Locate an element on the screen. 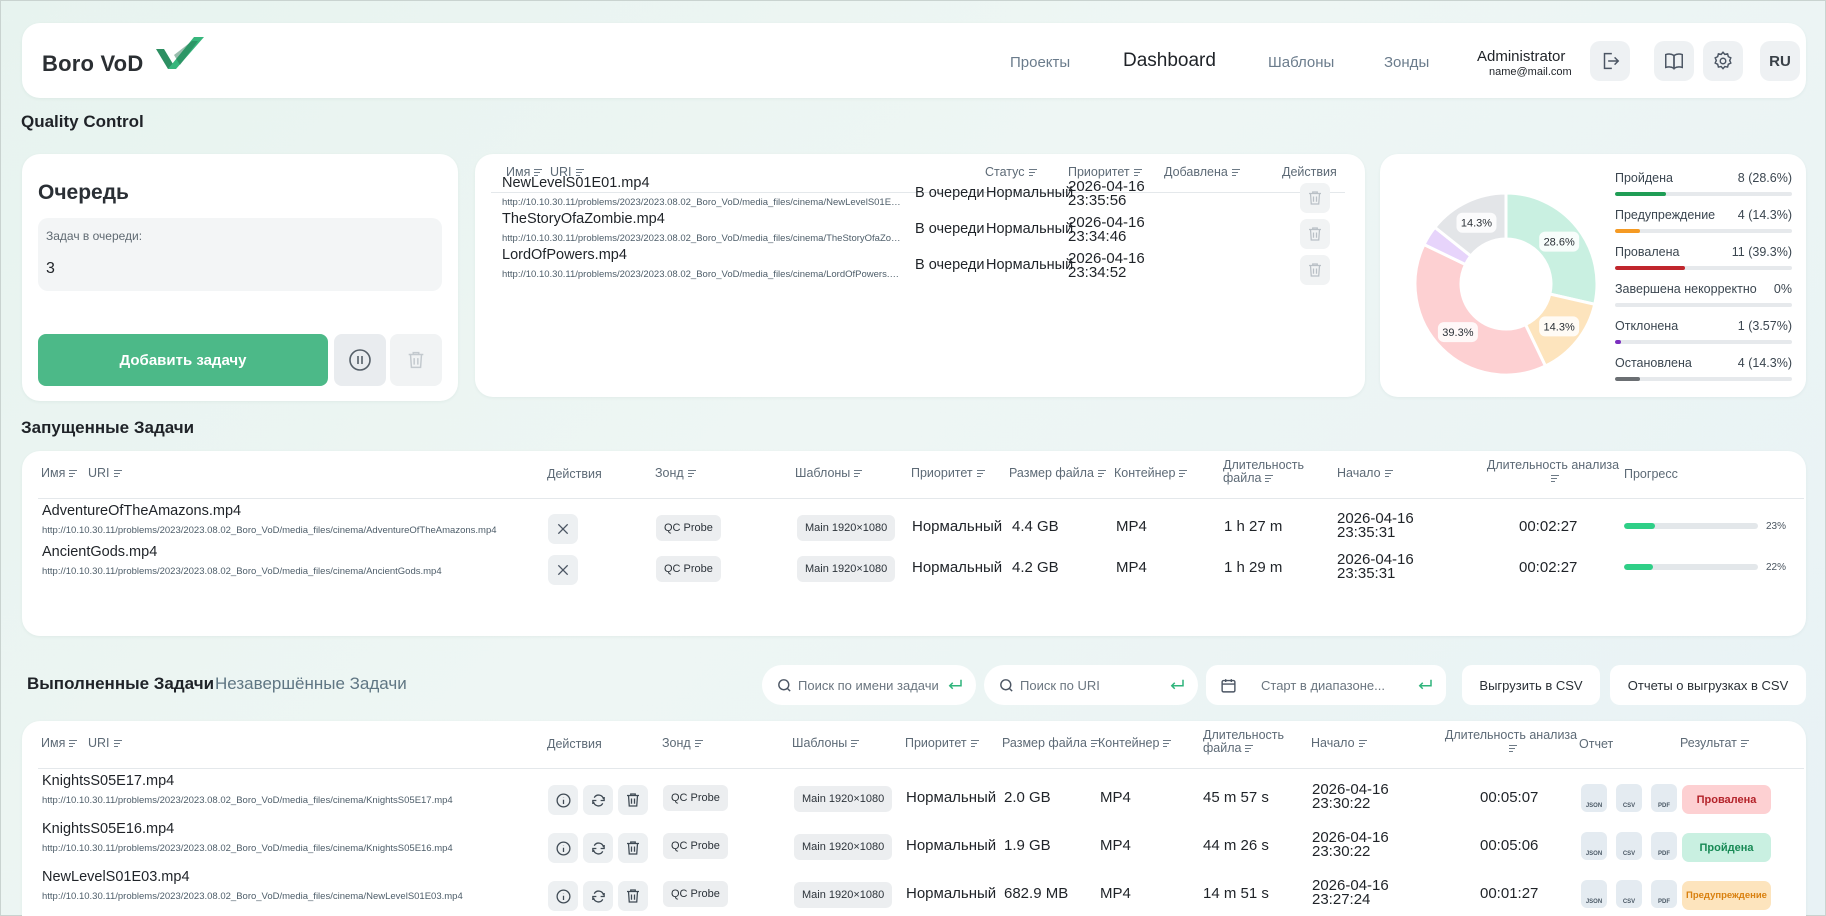  docs-button is located at coordinates (1674, 61).